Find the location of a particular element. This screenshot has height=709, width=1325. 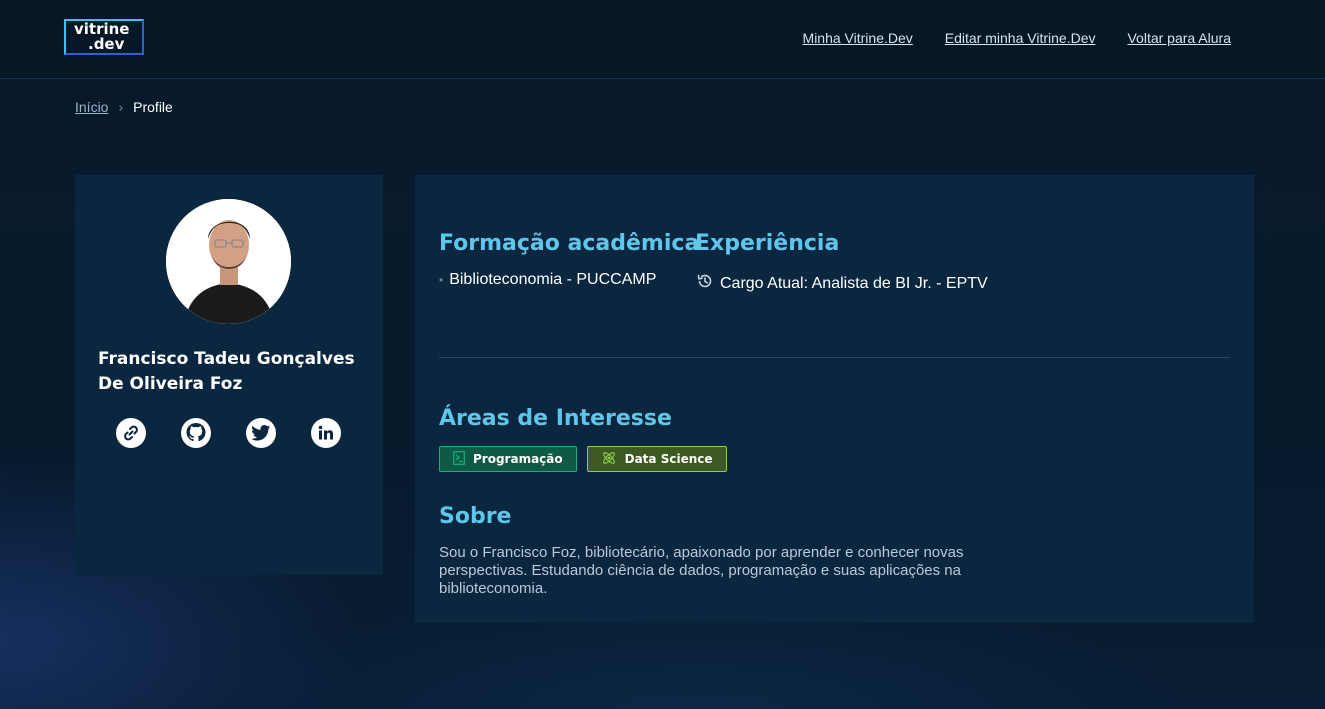

linkedin-icon is located at coordinates (326, 433).